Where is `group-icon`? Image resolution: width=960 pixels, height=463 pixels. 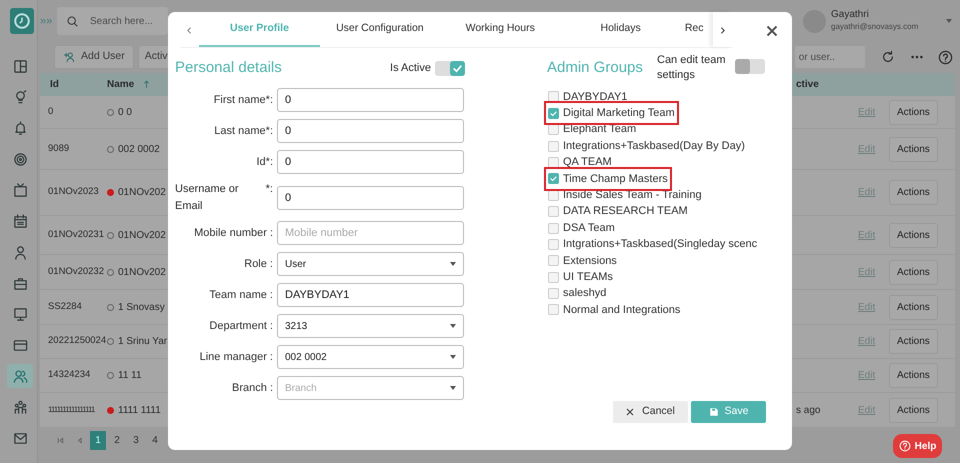 group-icon is located at coordinates (20, 407).